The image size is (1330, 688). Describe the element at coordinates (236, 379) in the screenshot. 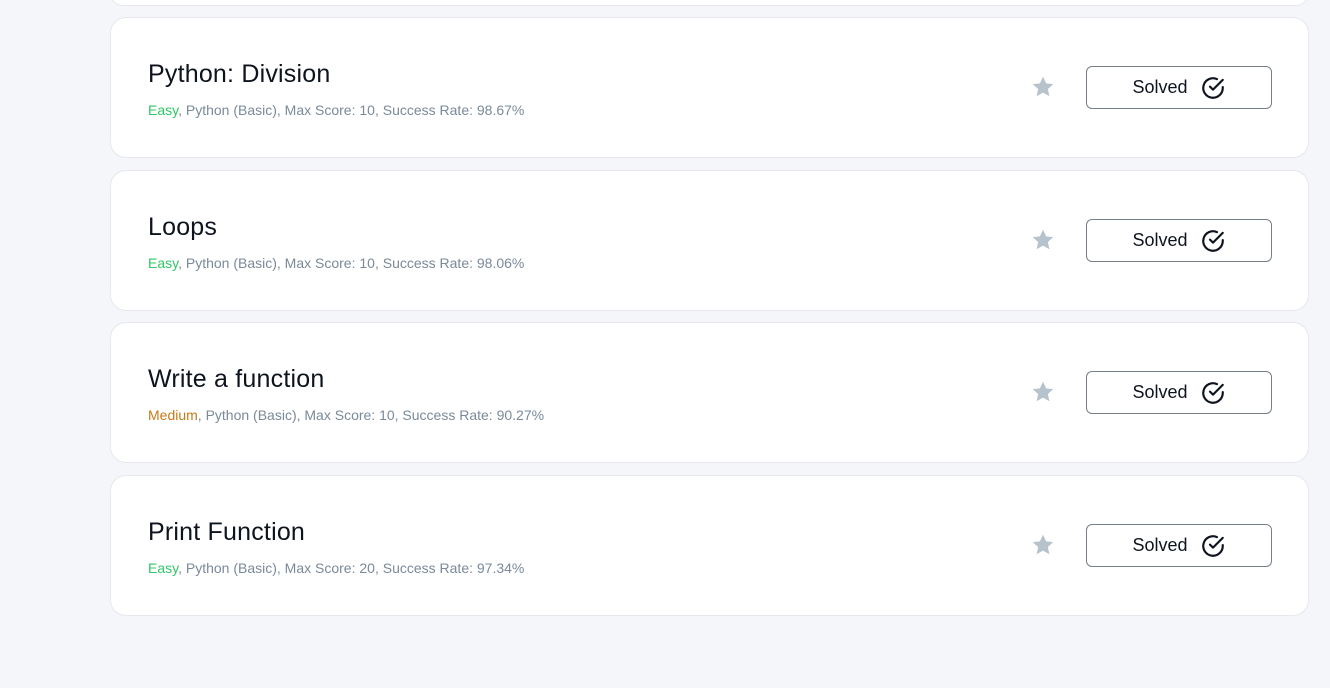

I see `challenge-title: Write a function` at that location.